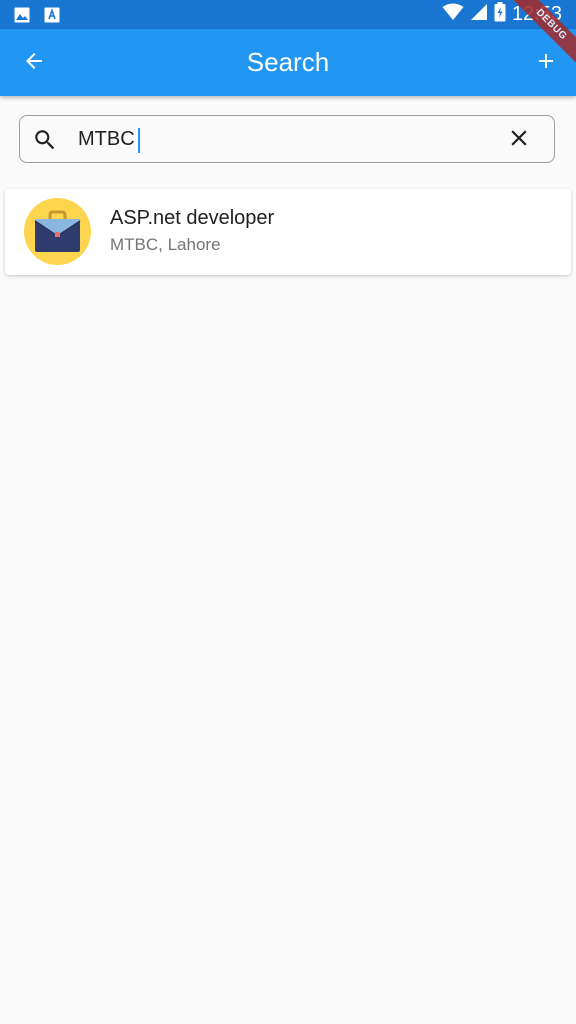  I want to click on app-bar: Search, so click(288, 62).